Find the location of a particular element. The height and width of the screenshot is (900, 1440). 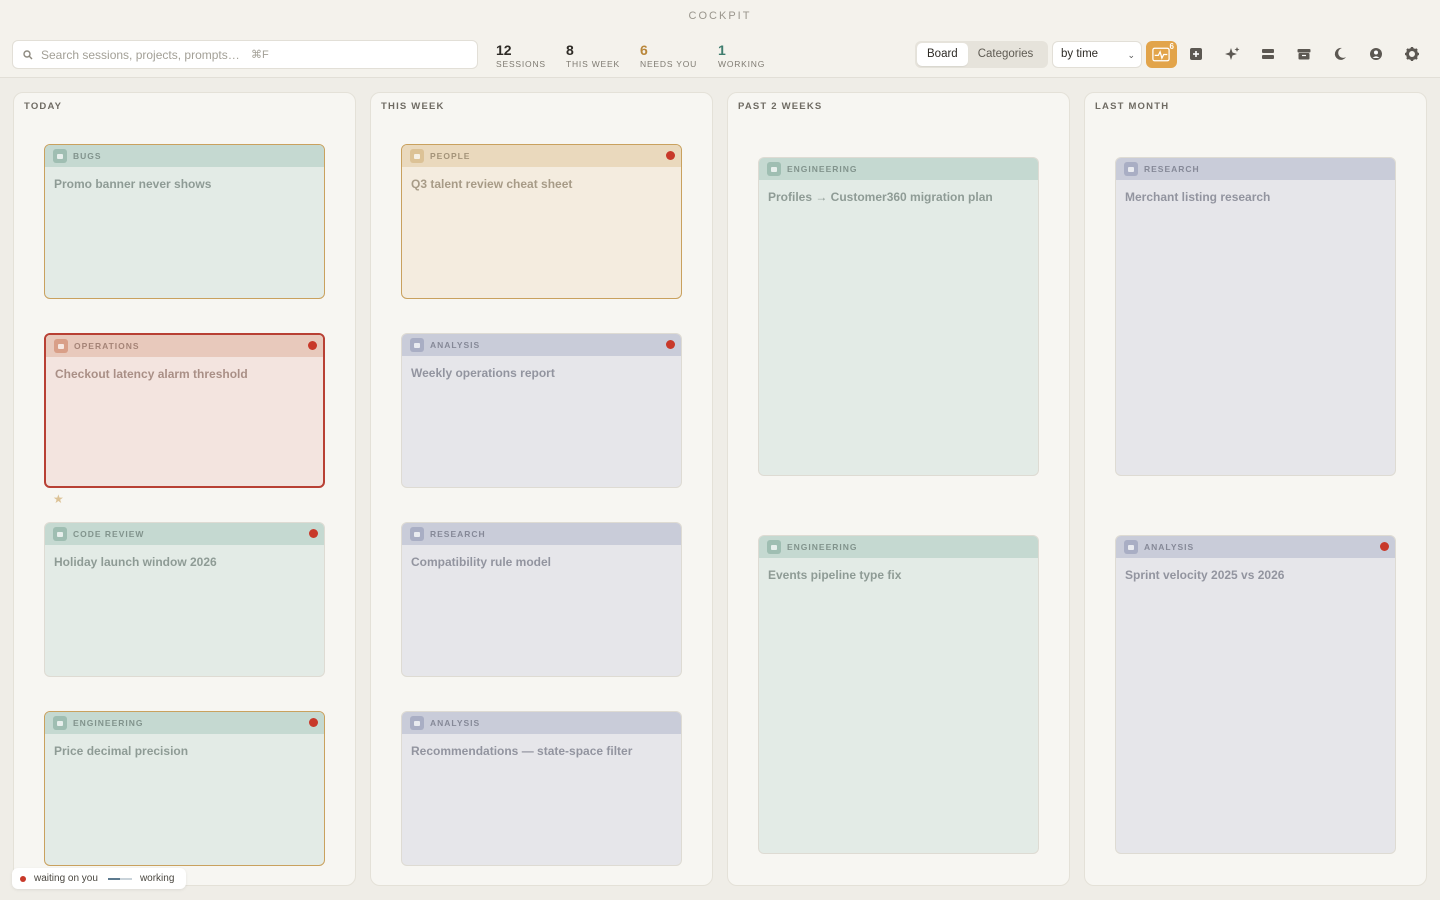

account-button is located at coordinates (1376, 54).